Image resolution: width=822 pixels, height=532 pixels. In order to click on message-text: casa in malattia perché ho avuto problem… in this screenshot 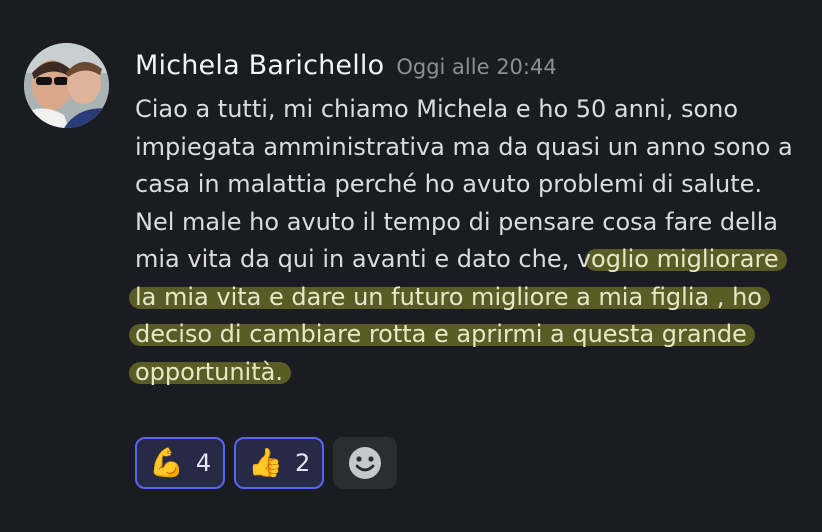, I will do `click(449, 184)`.